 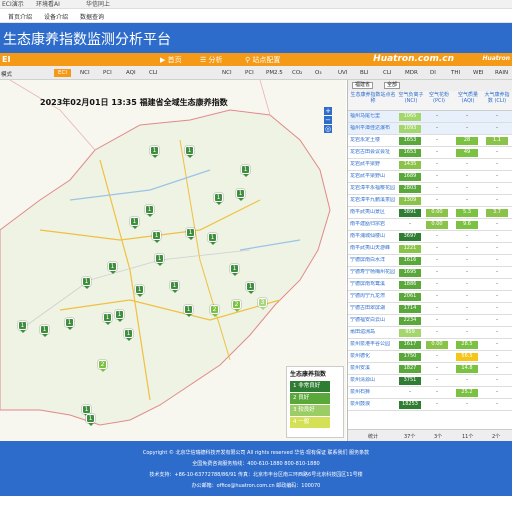 I want to click on index-tab: WEI, so click(x=478, y=73).